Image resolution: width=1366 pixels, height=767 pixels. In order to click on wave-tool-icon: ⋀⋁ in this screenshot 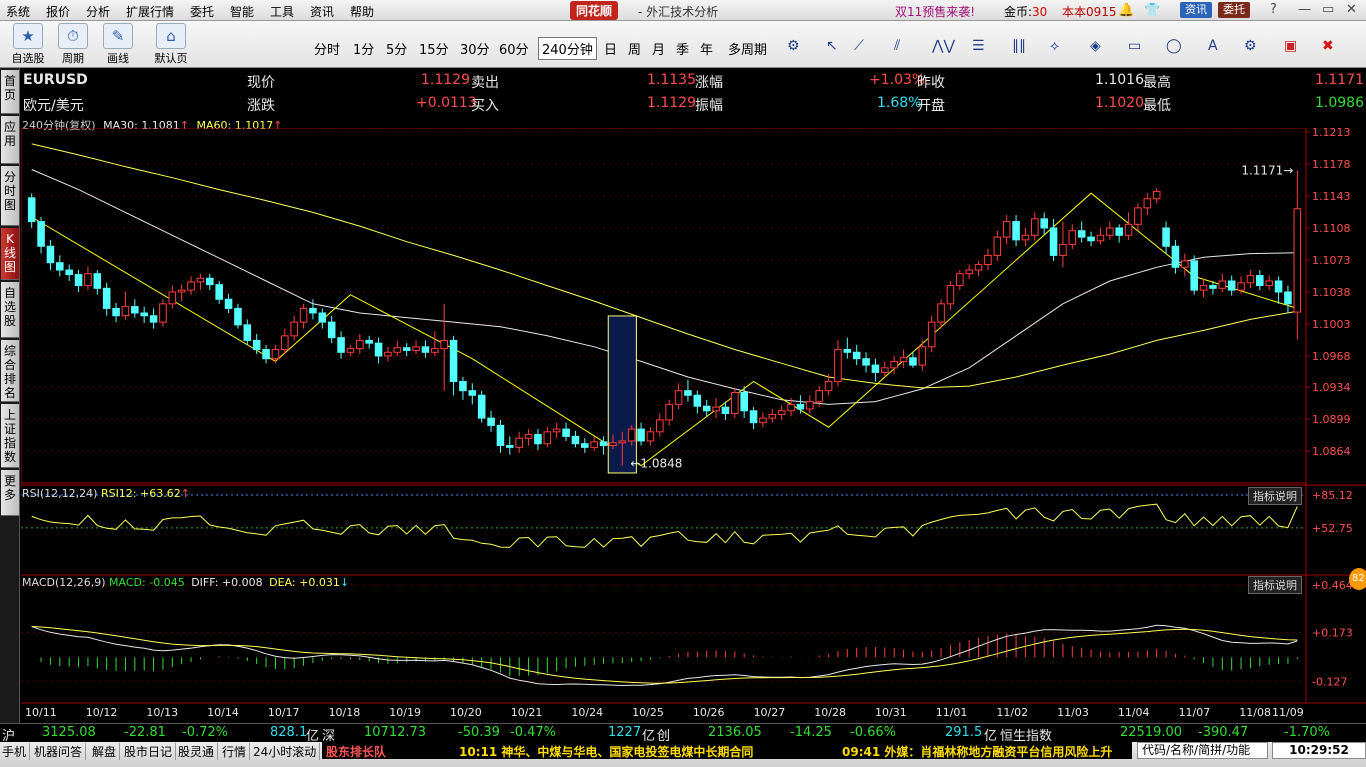, I will do `click(943, 46)`.